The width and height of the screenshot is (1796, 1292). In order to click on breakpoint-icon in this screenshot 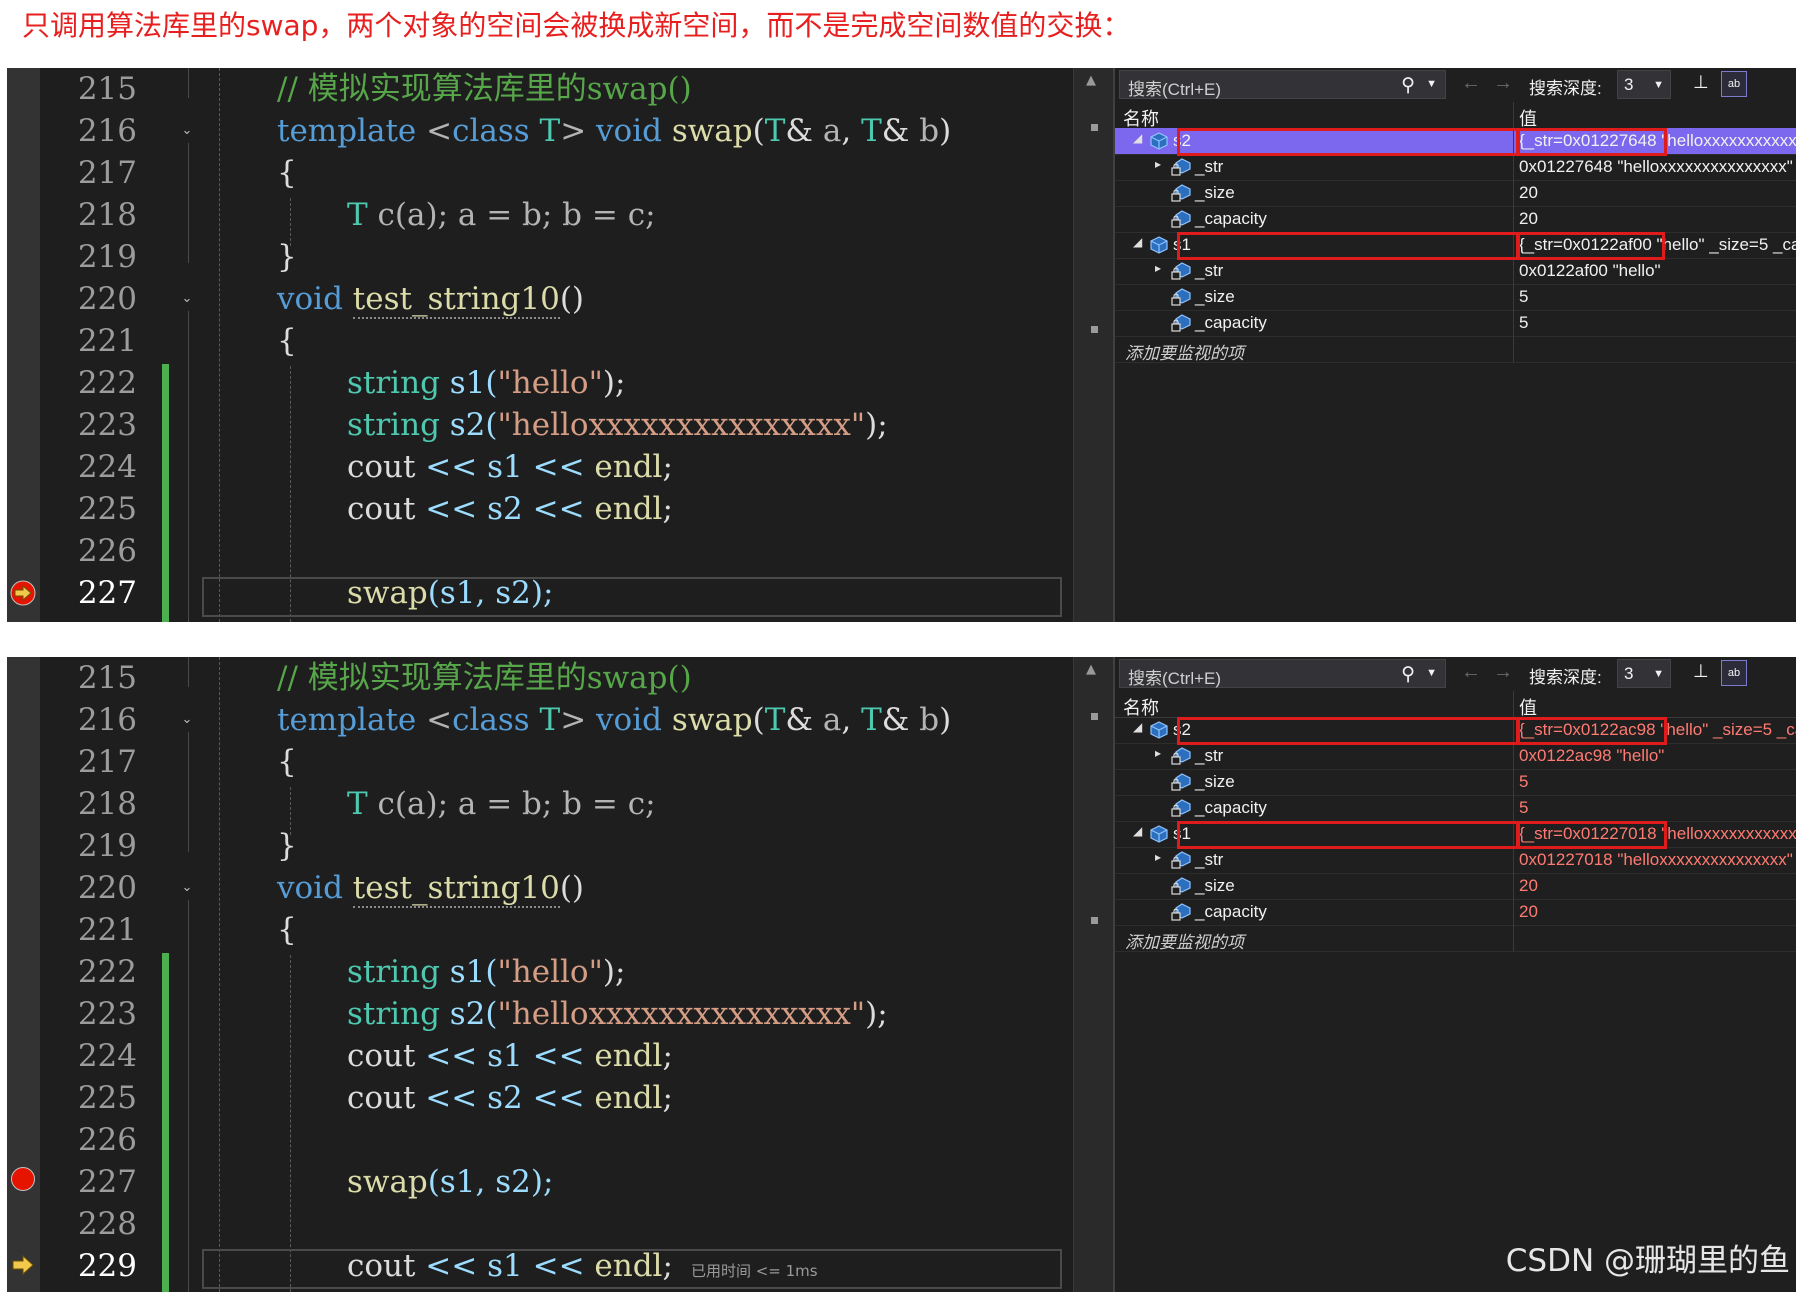, I will do `click(23, 1179)`.